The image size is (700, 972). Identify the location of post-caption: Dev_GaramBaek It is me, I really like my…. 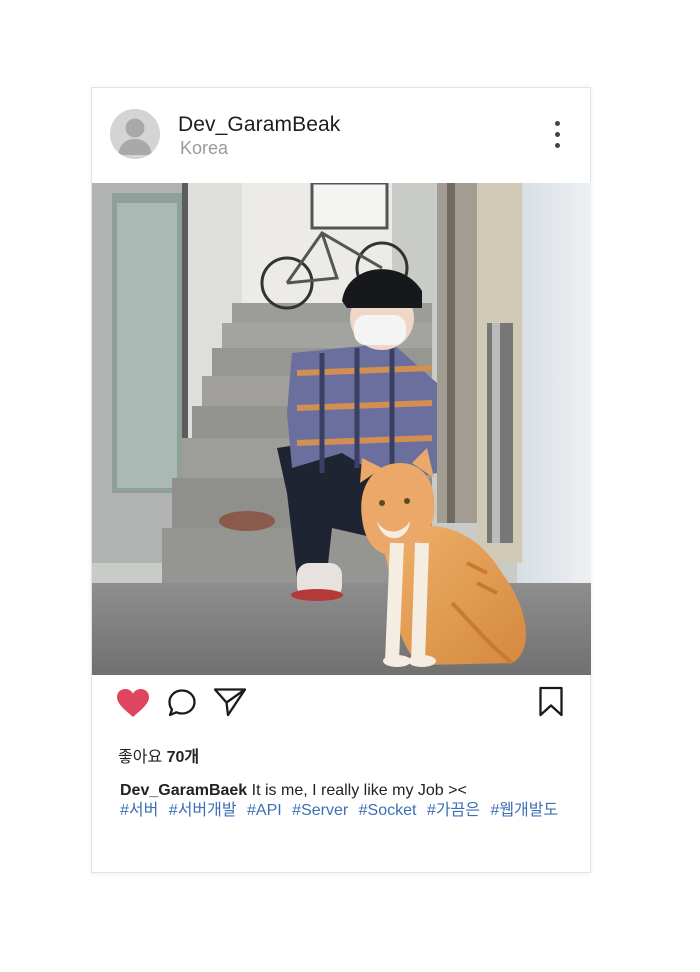
(293, 790).